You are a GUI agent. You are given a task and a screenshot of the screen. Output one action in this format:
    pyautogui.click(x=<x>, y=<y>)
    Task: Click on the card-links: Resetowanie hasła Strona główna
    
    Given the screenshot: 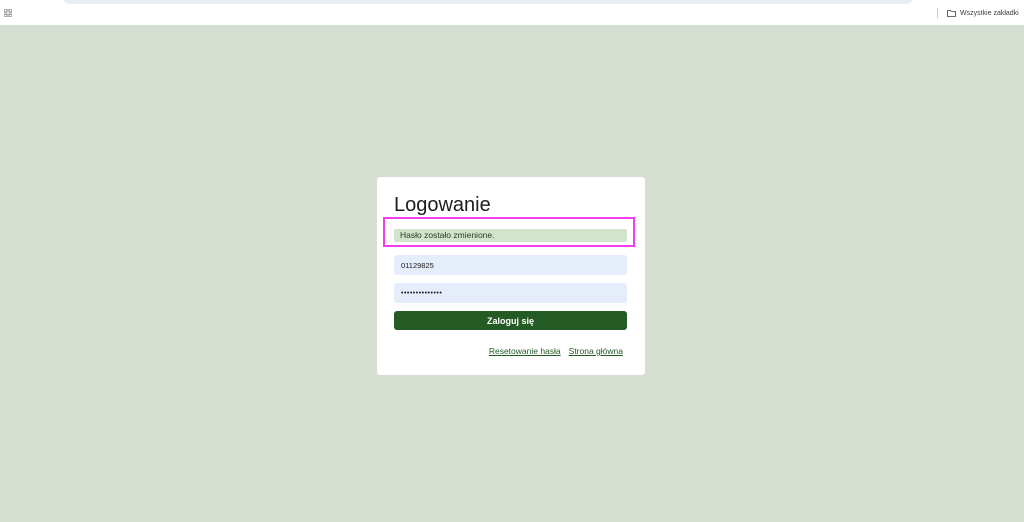 What is the action you would take?
    pyautogui.click(x=556, y=351)
    